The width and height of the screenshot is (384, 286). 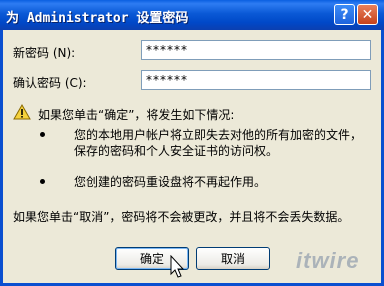 I want to click on warning-bullet-1-line-2: 保存的密码和个人安全证书的访问权。, so click(x=176, y=151).